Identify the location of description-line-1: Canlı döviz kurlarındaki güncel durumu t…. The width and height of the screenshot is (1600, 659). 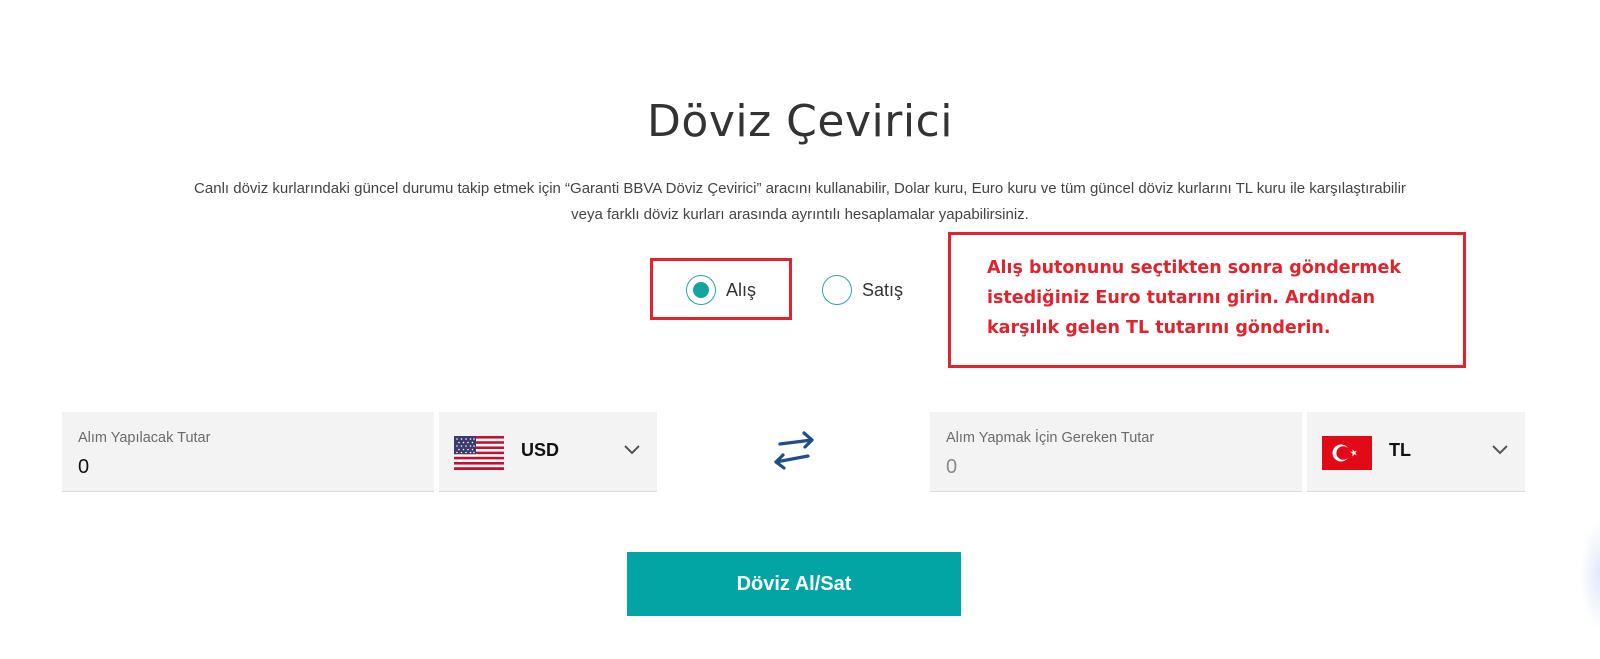
(800, 188).